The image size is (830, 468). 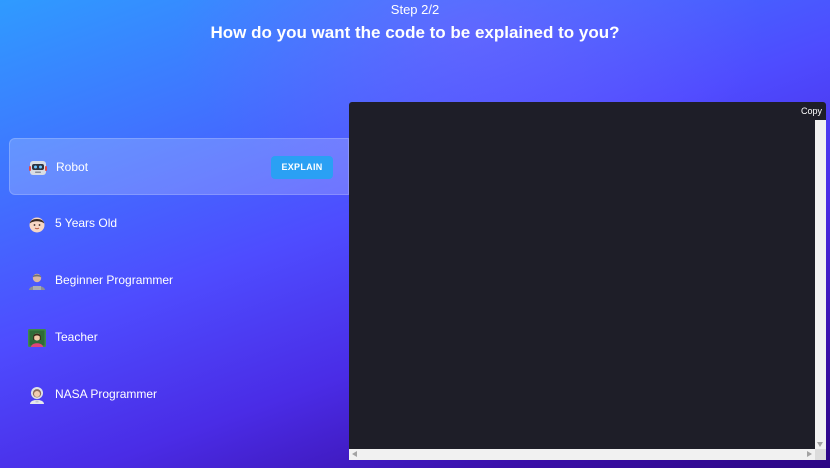 I want to click on option-label: 5 Years Old, so click(x=86, y=223).